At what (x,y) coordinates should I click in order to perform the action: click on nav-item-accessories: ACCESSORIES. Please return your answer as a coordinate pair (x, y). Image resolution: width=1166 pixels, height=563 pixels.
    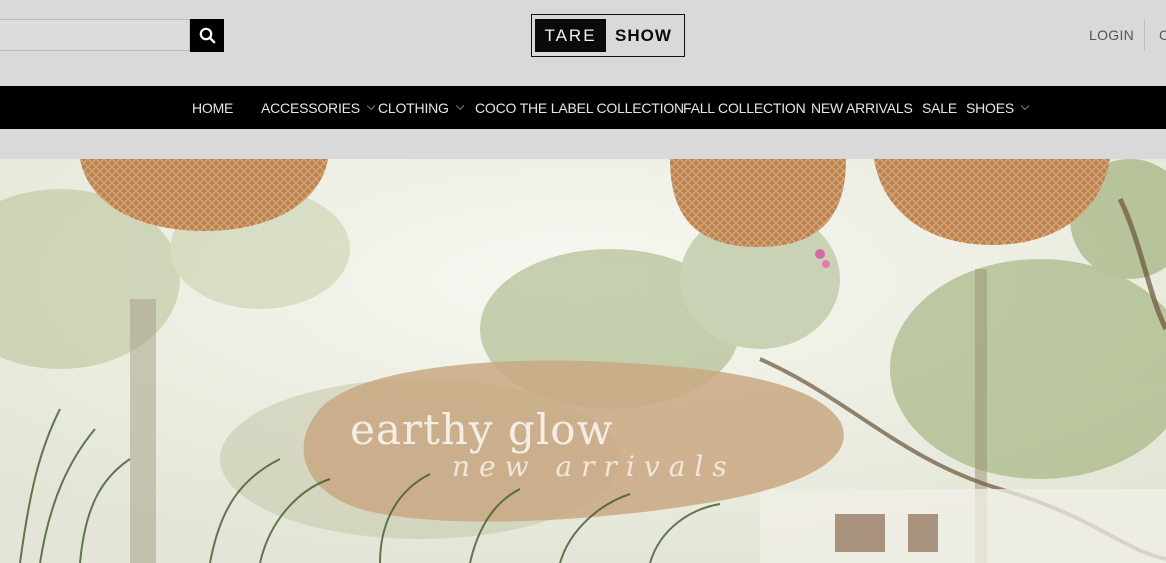
    Looking at the image, I should click on (318, 107).